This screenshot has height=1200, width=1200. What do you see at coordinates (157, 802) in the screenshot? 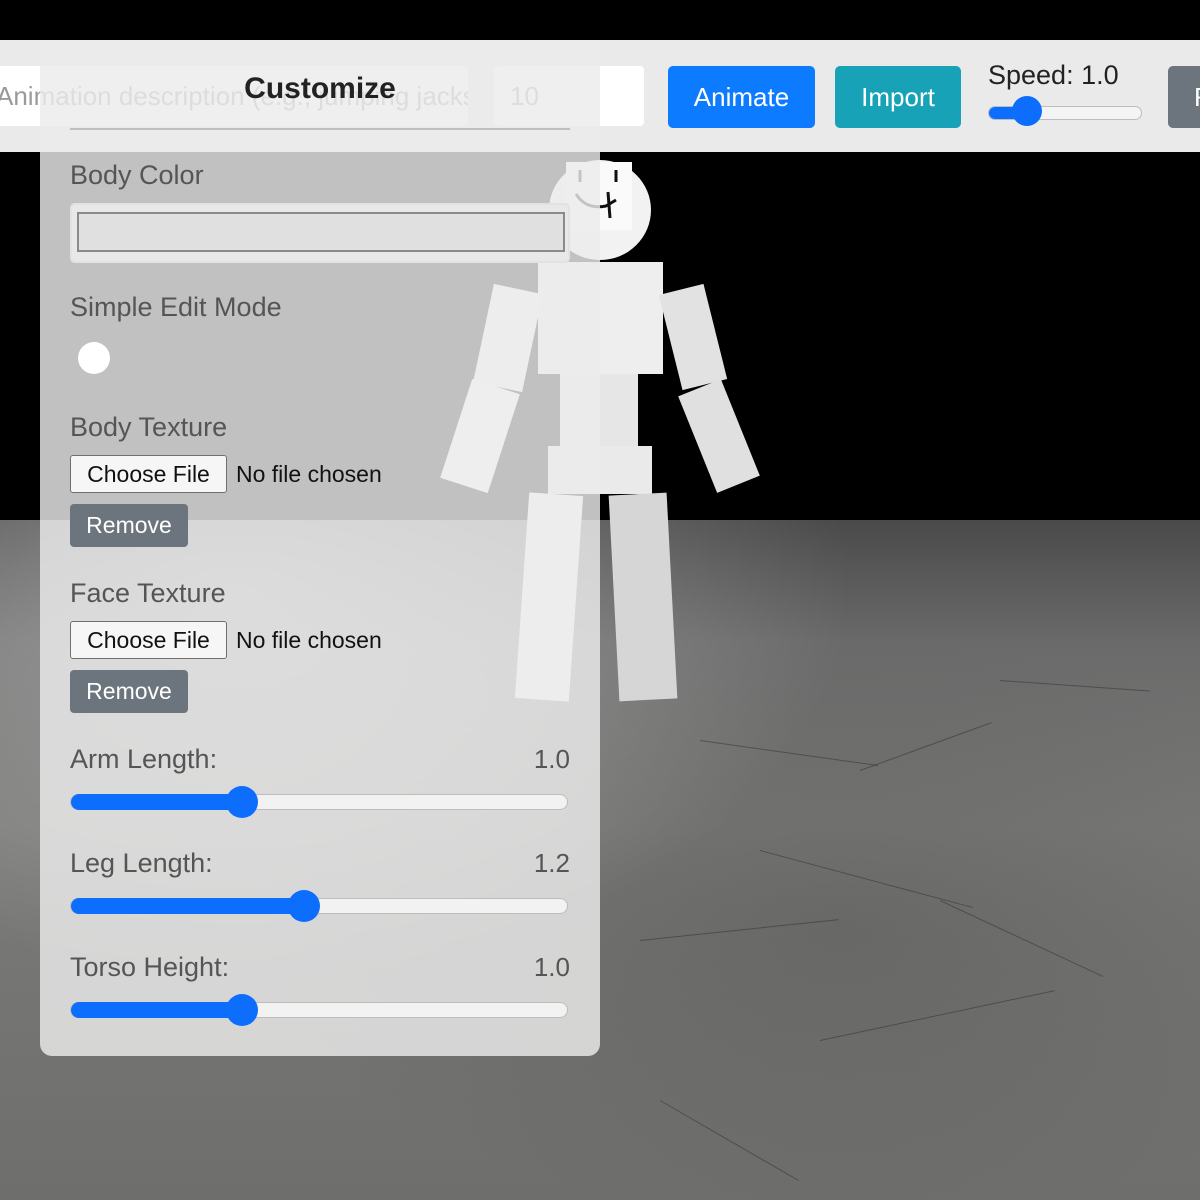
I see `arm-length-slider-fill` at bounding box center [157, 802].